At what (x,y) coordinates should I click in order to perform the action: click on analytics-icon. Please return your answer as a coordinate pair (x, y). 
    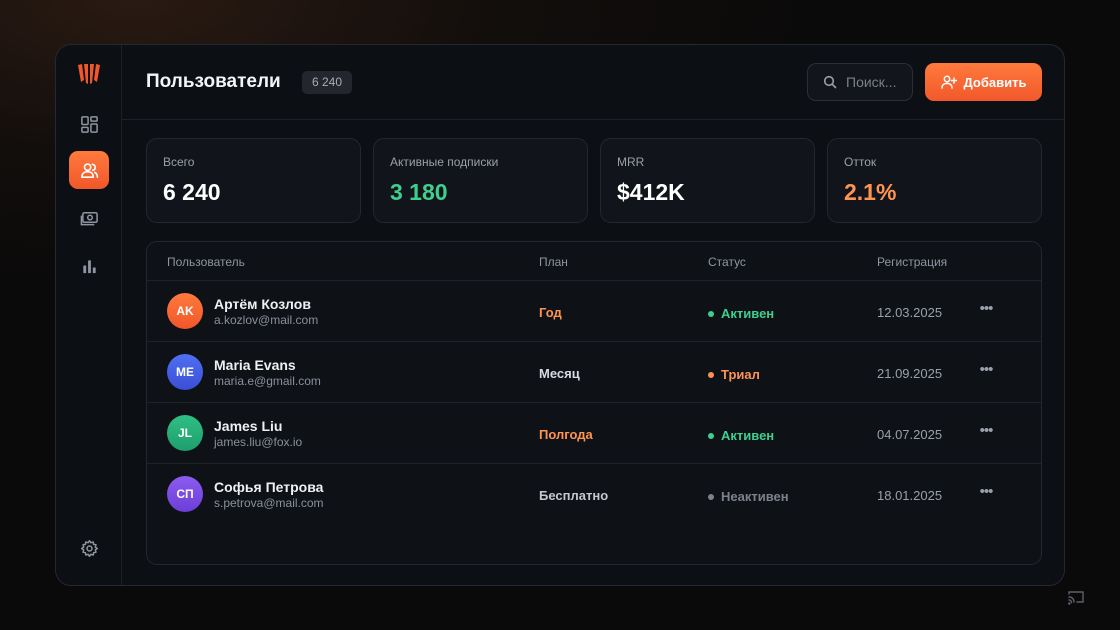
    Looking at the image, I should click on (89, 266).